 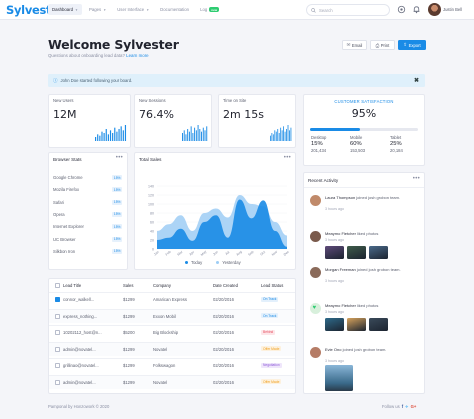 What do you see at coordinates (72, 285) in the screenshot?
I see `table-header: Lead Title` at bounding box center [72, 285].